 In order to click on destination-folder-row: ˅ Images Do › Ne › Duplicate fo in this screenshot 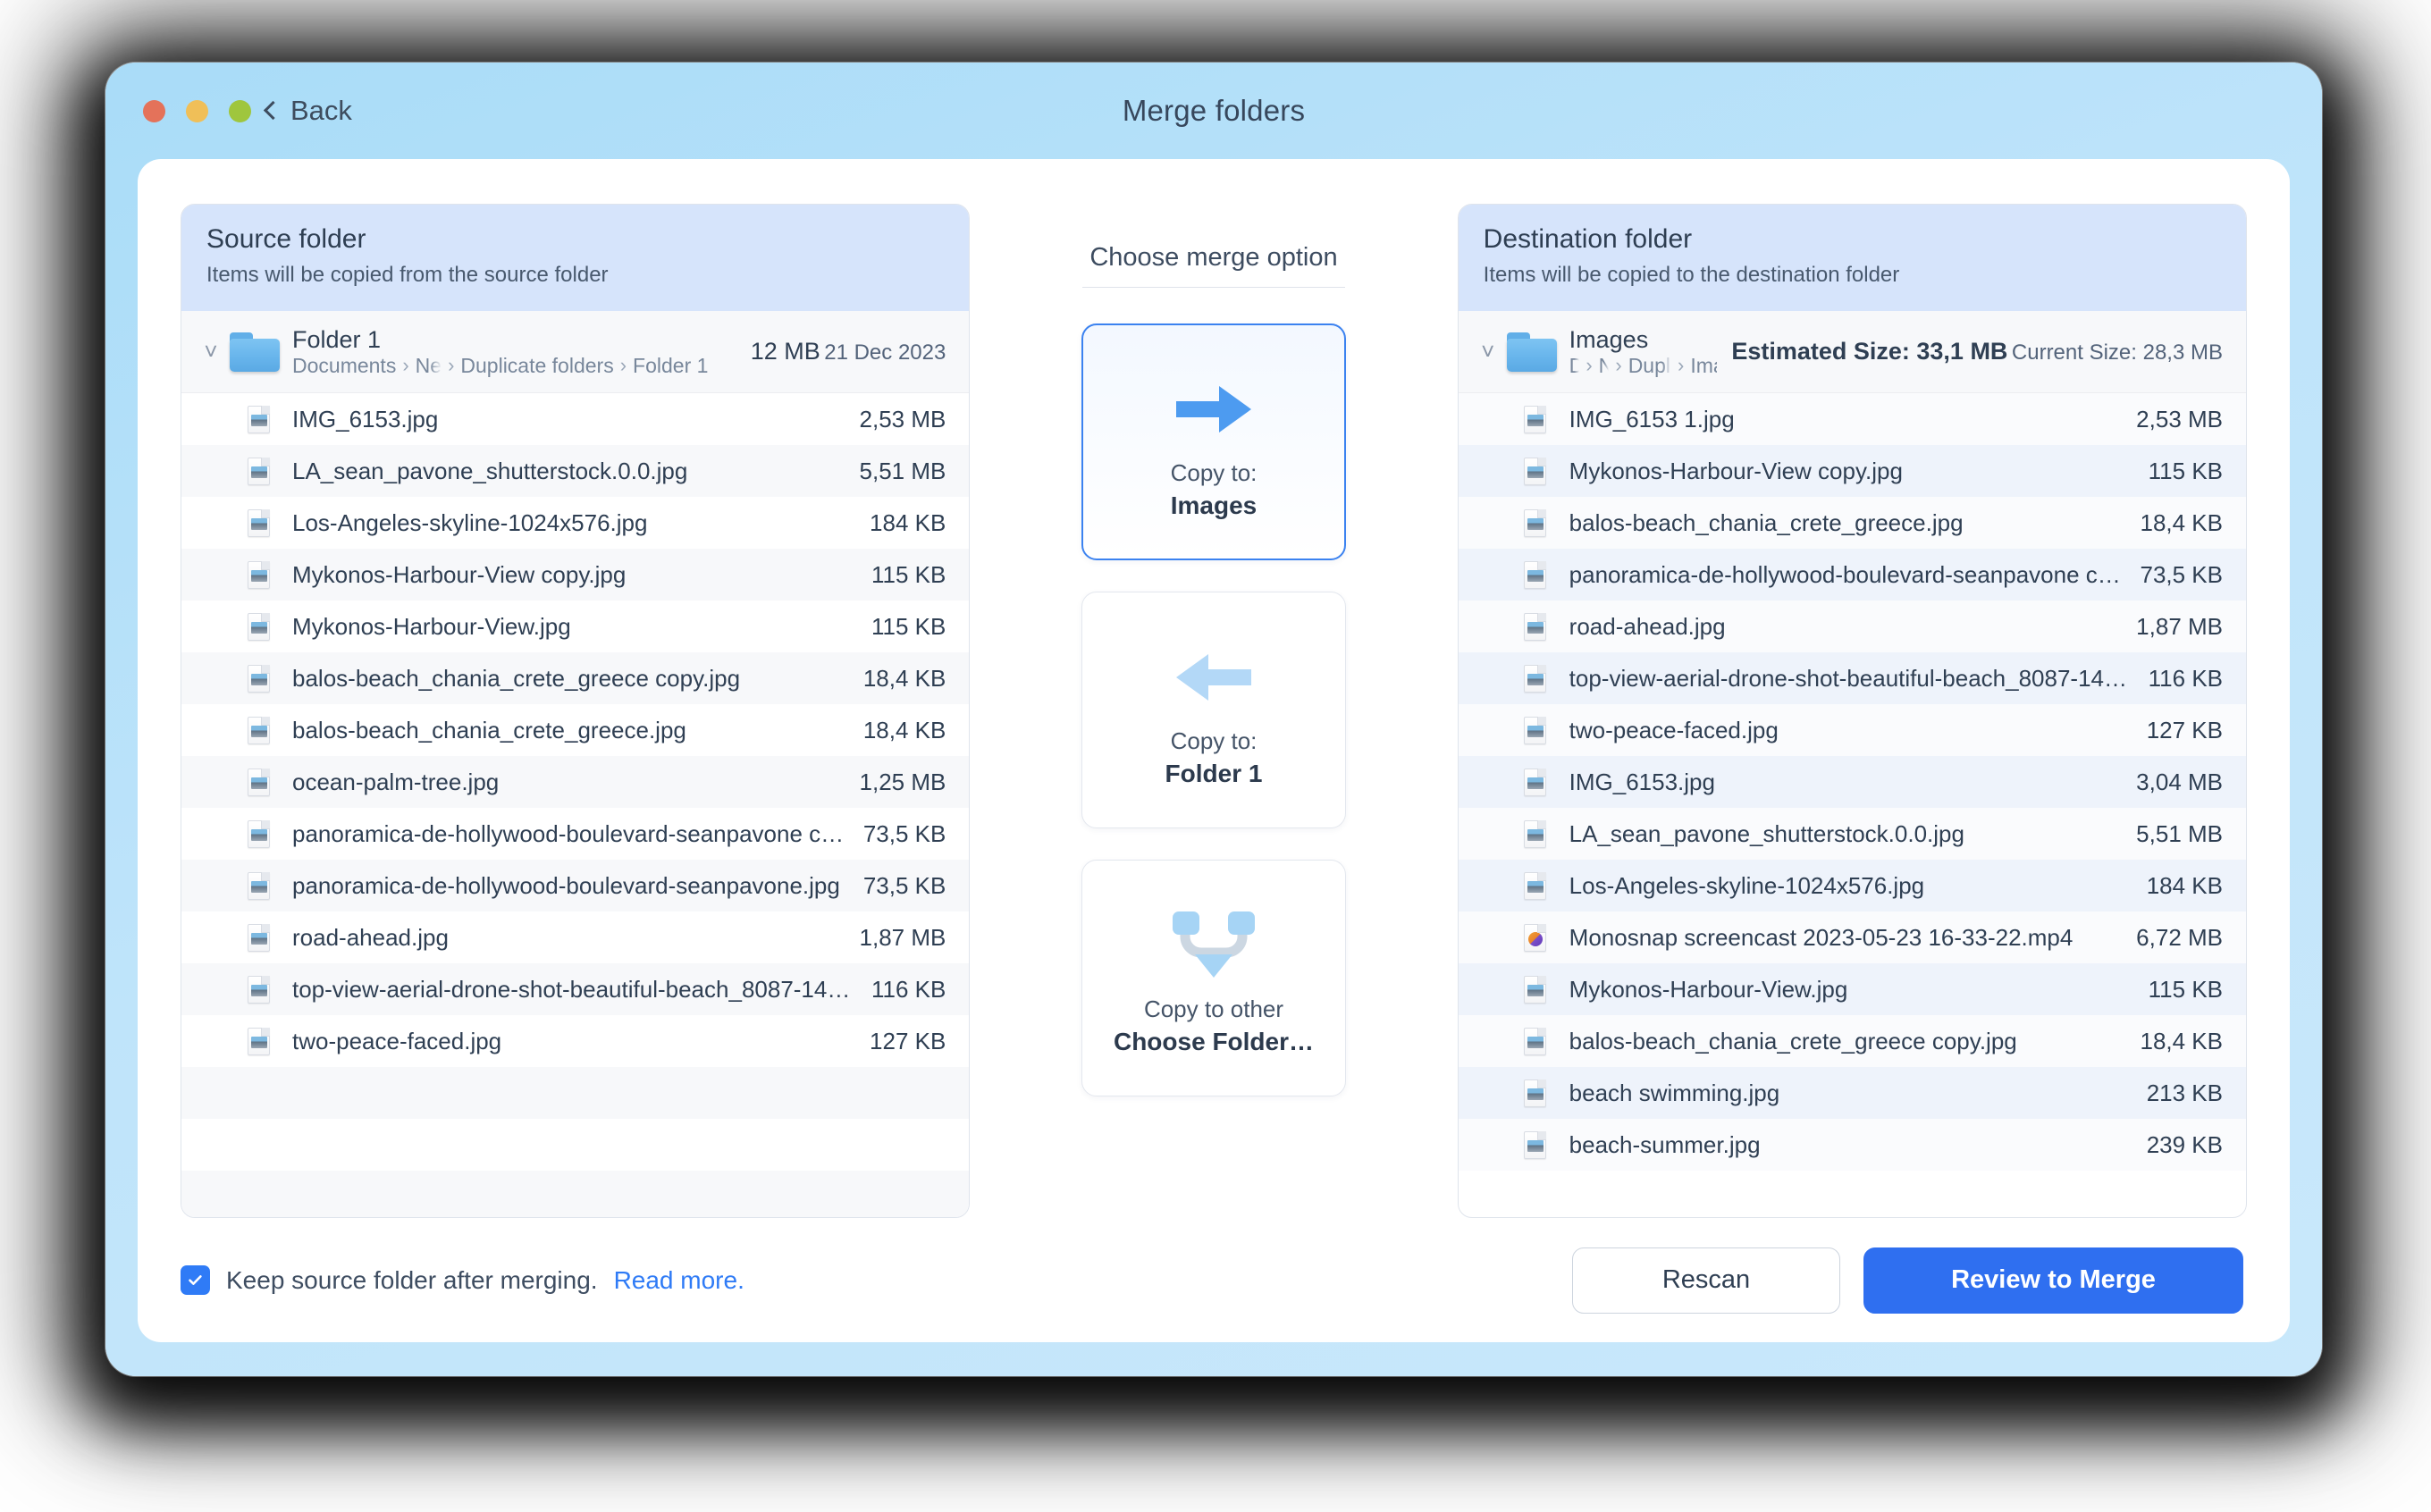, I will do `click(1852, 352)`.